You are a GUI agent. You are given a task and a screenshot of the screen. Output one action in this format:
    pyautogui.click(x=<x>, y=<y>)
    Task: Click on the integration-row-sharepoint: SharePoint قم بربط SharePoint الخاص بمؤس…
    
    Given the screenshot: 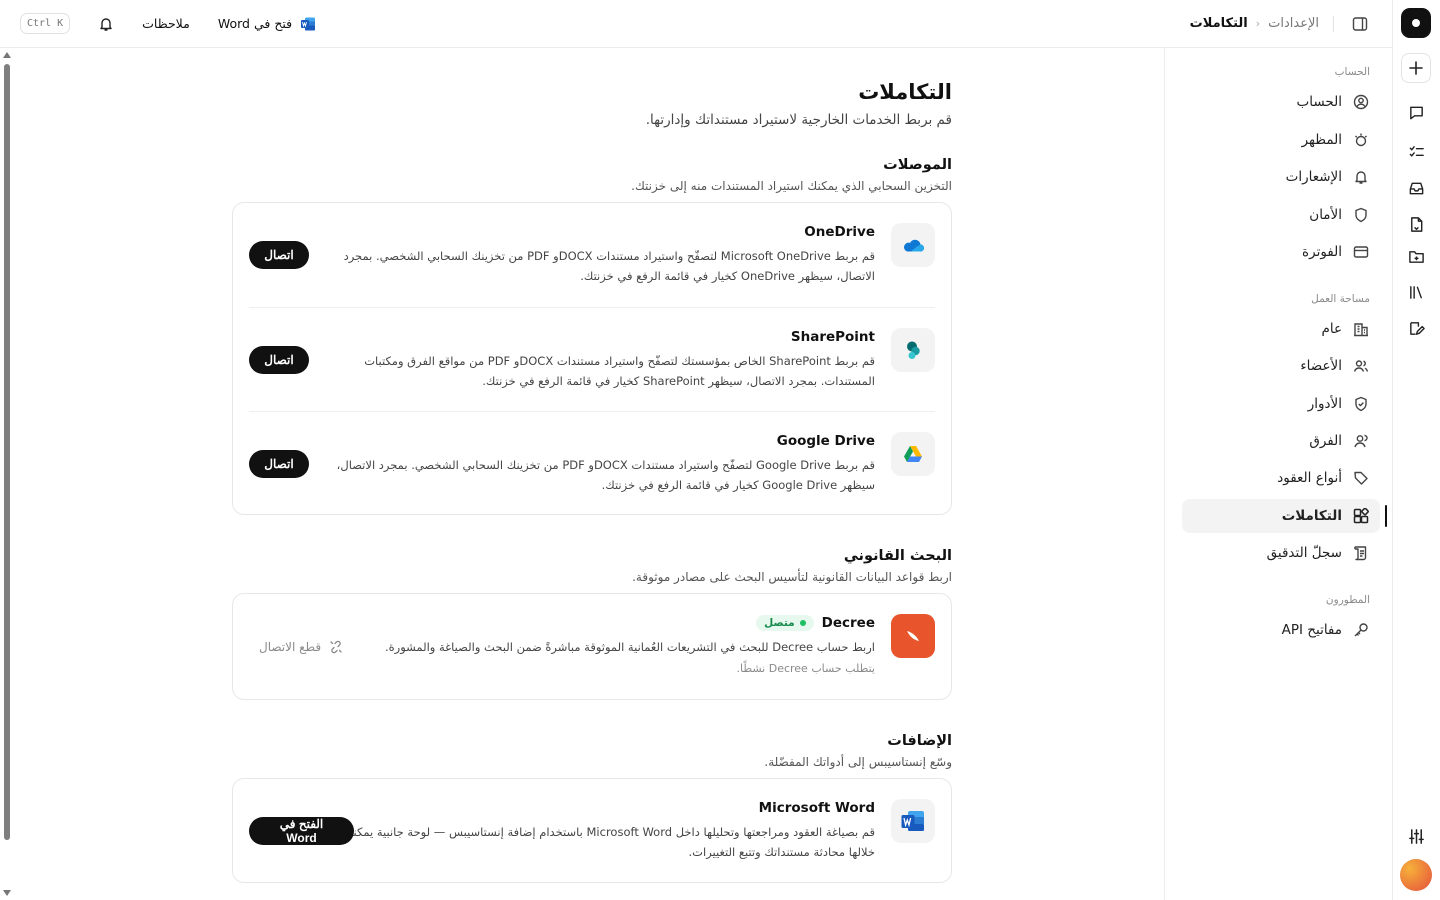 What is the action you would take?
    pyautogui.click(x=592, y=359)
    